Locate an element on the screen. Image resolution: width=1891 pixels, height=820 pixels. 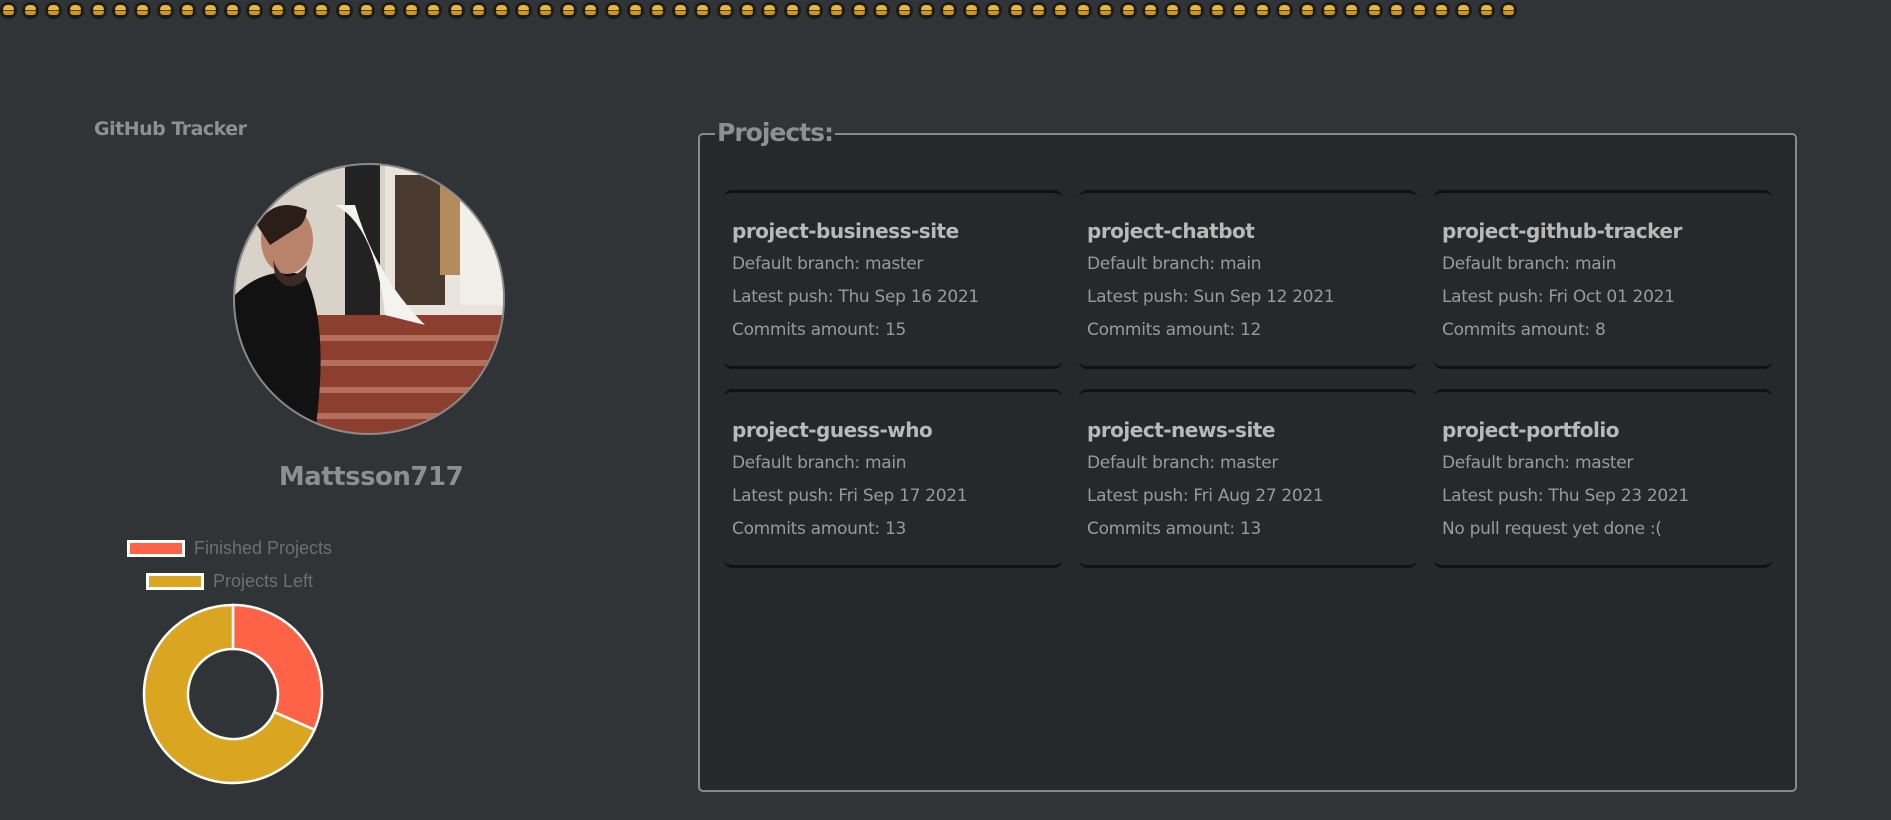
project-name: project-github-tracker is located at coordinates (1562, 231).